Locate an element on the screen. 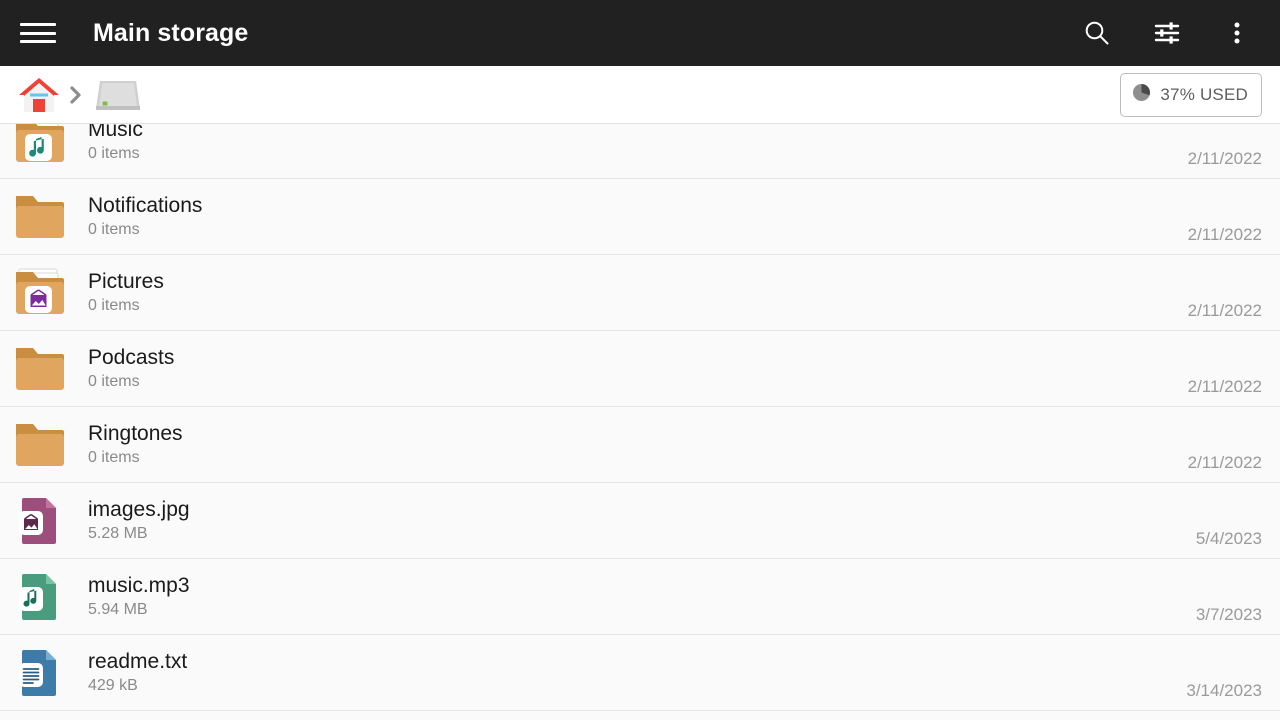 This screenshot has width=1280, height=720. chevron-right-icon is located at coordinates (76, 95).